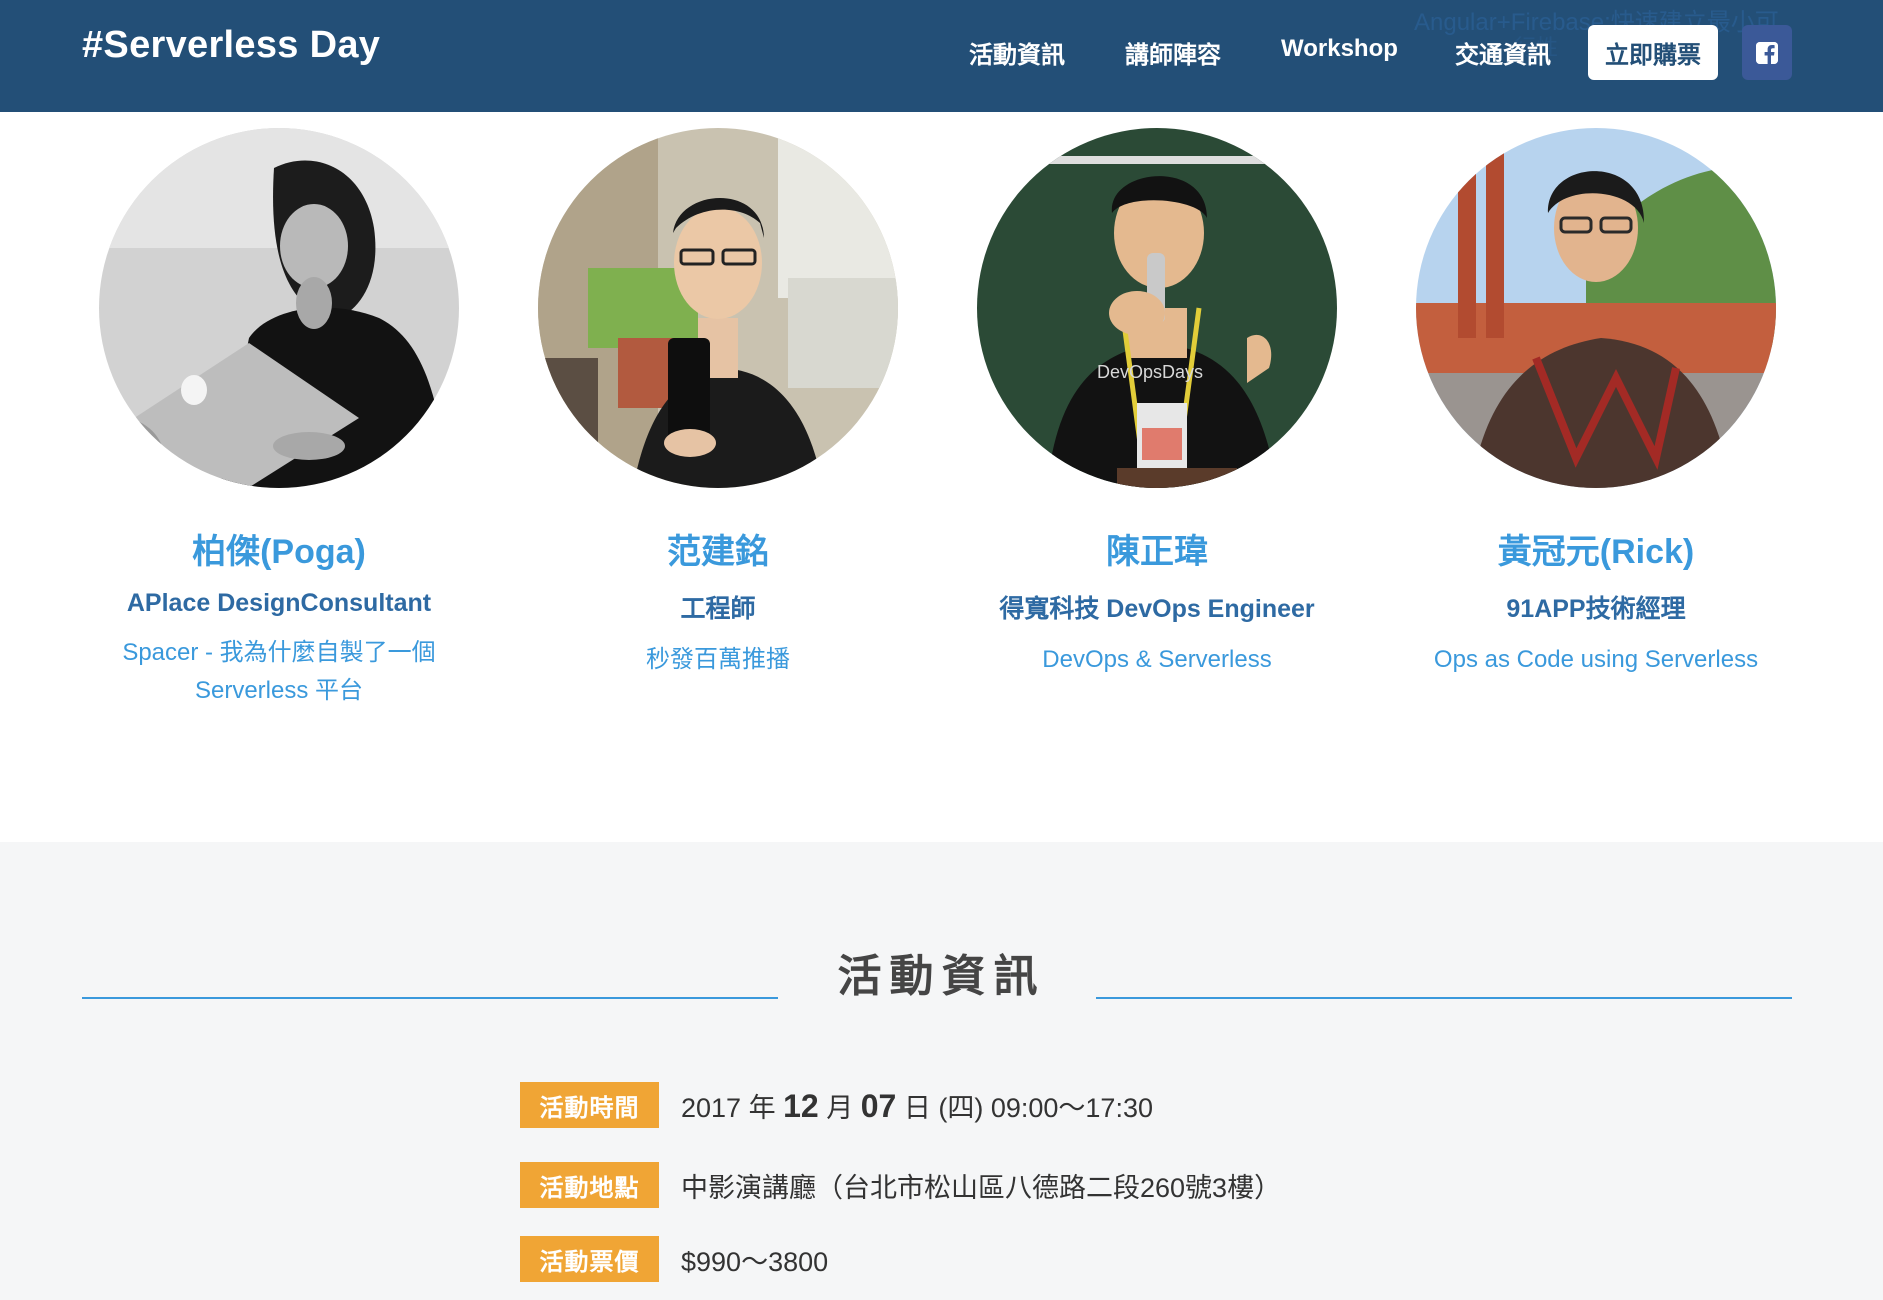 The width and height of the screenshot is (1883, 1300). What do you see at coordinates (231, 45) in the screenshot?
I see `site-brand: #Serverless Day` at bounding box center [231, 45].